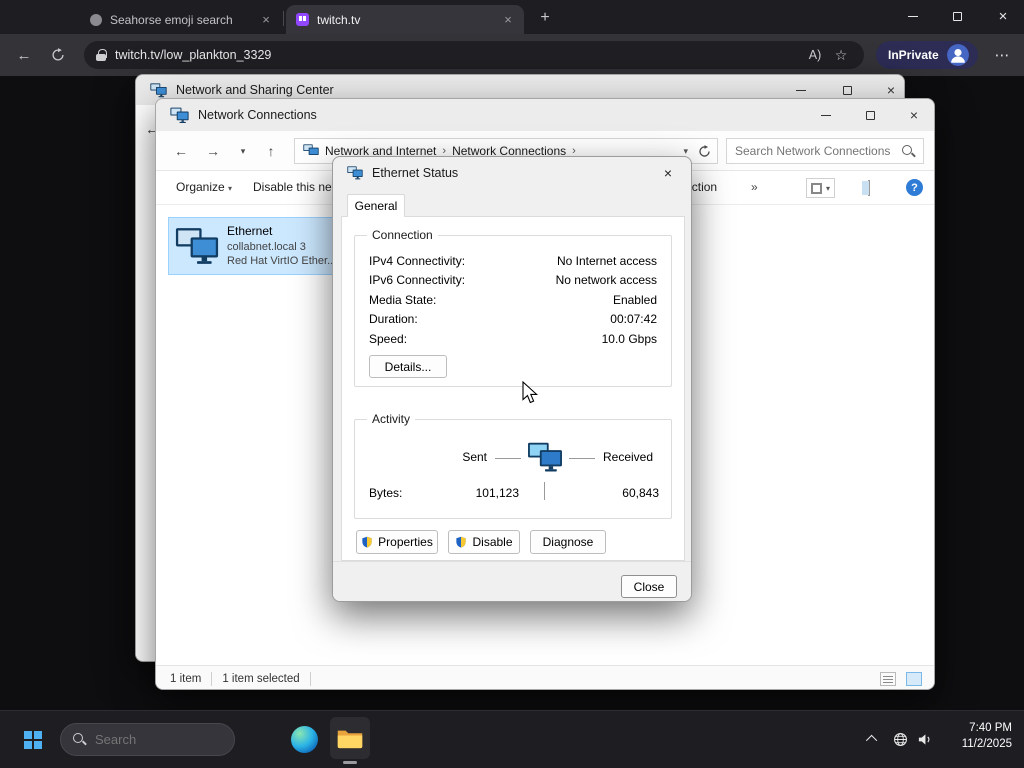 Image resolution: width=1024 pixels, height=768 pixels. Describe the element at coordinates (33, 740) in the screenshot. I see `start-button` at that location.